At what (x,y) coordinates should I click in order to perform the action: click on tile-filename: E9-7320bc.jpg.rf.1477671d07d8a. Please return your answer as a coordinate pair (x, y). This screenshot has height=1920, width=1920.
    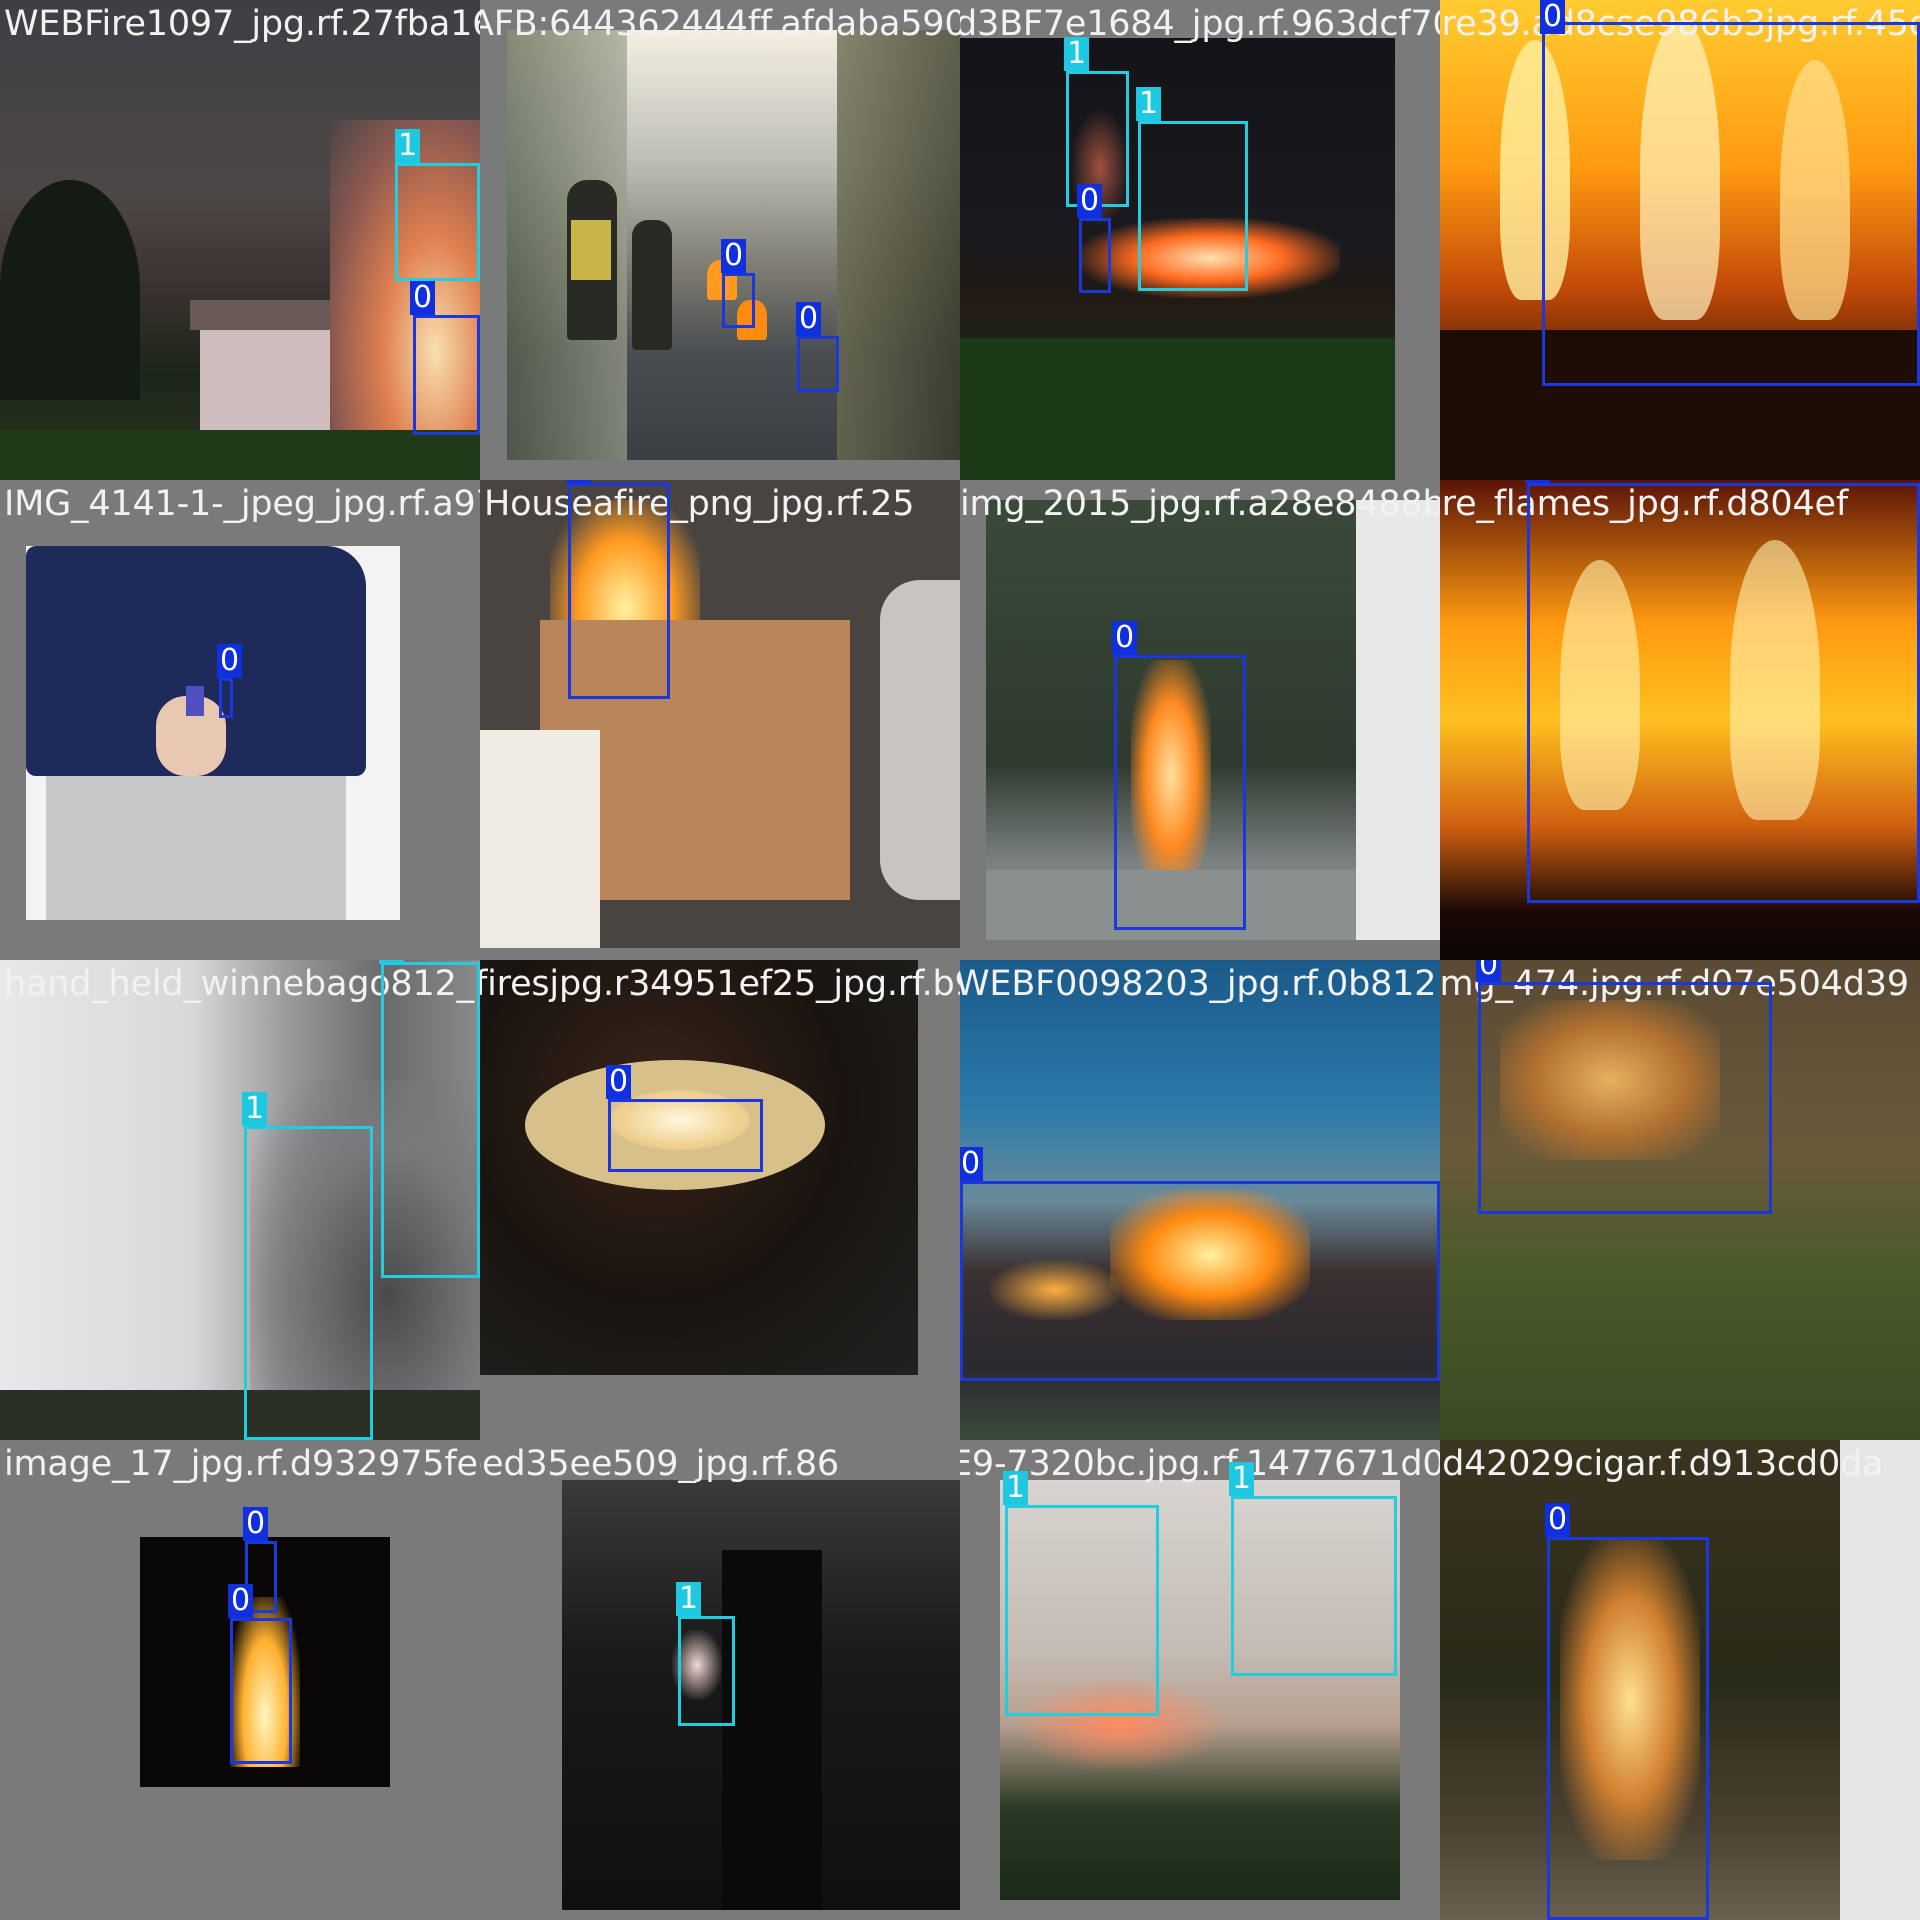
    Looking at the image, I should click on (1200, 1464).